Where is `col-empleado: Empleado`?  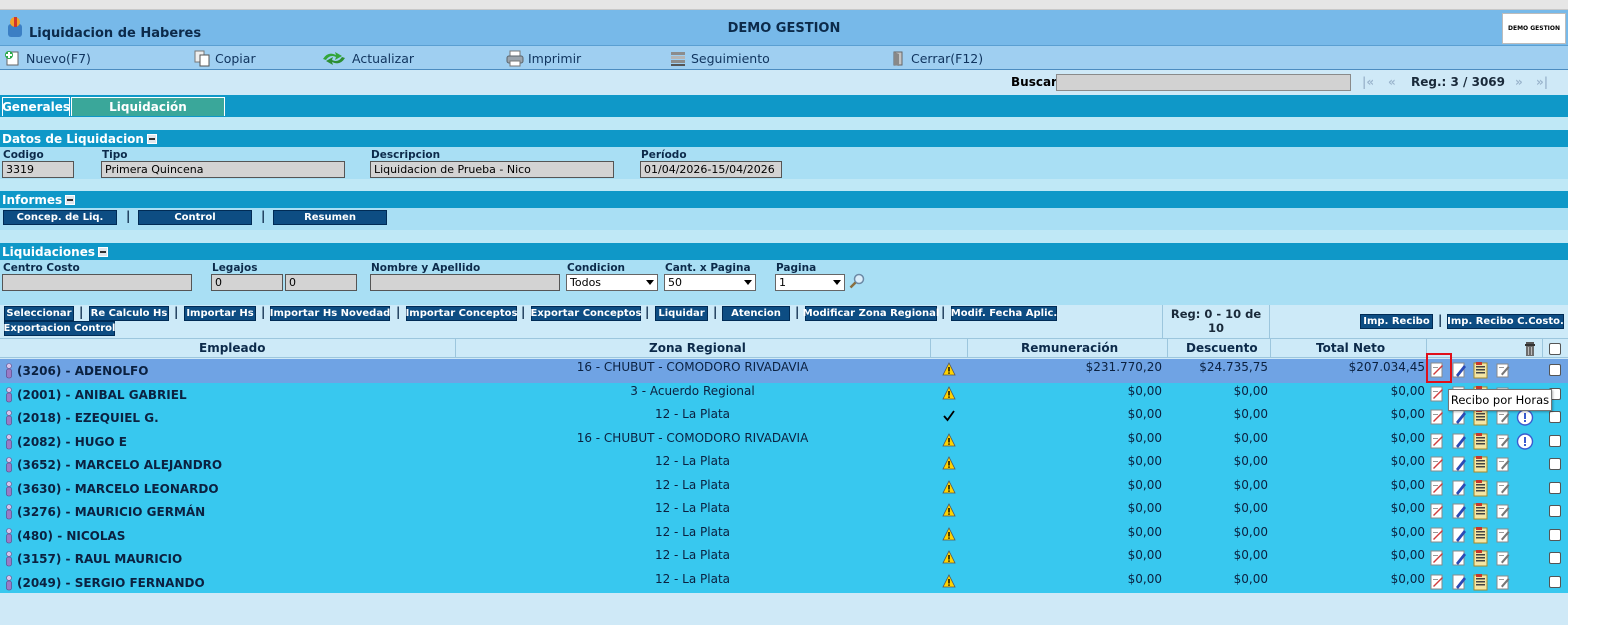 col-empleado: Empleado is located at coordinates (232, 348).